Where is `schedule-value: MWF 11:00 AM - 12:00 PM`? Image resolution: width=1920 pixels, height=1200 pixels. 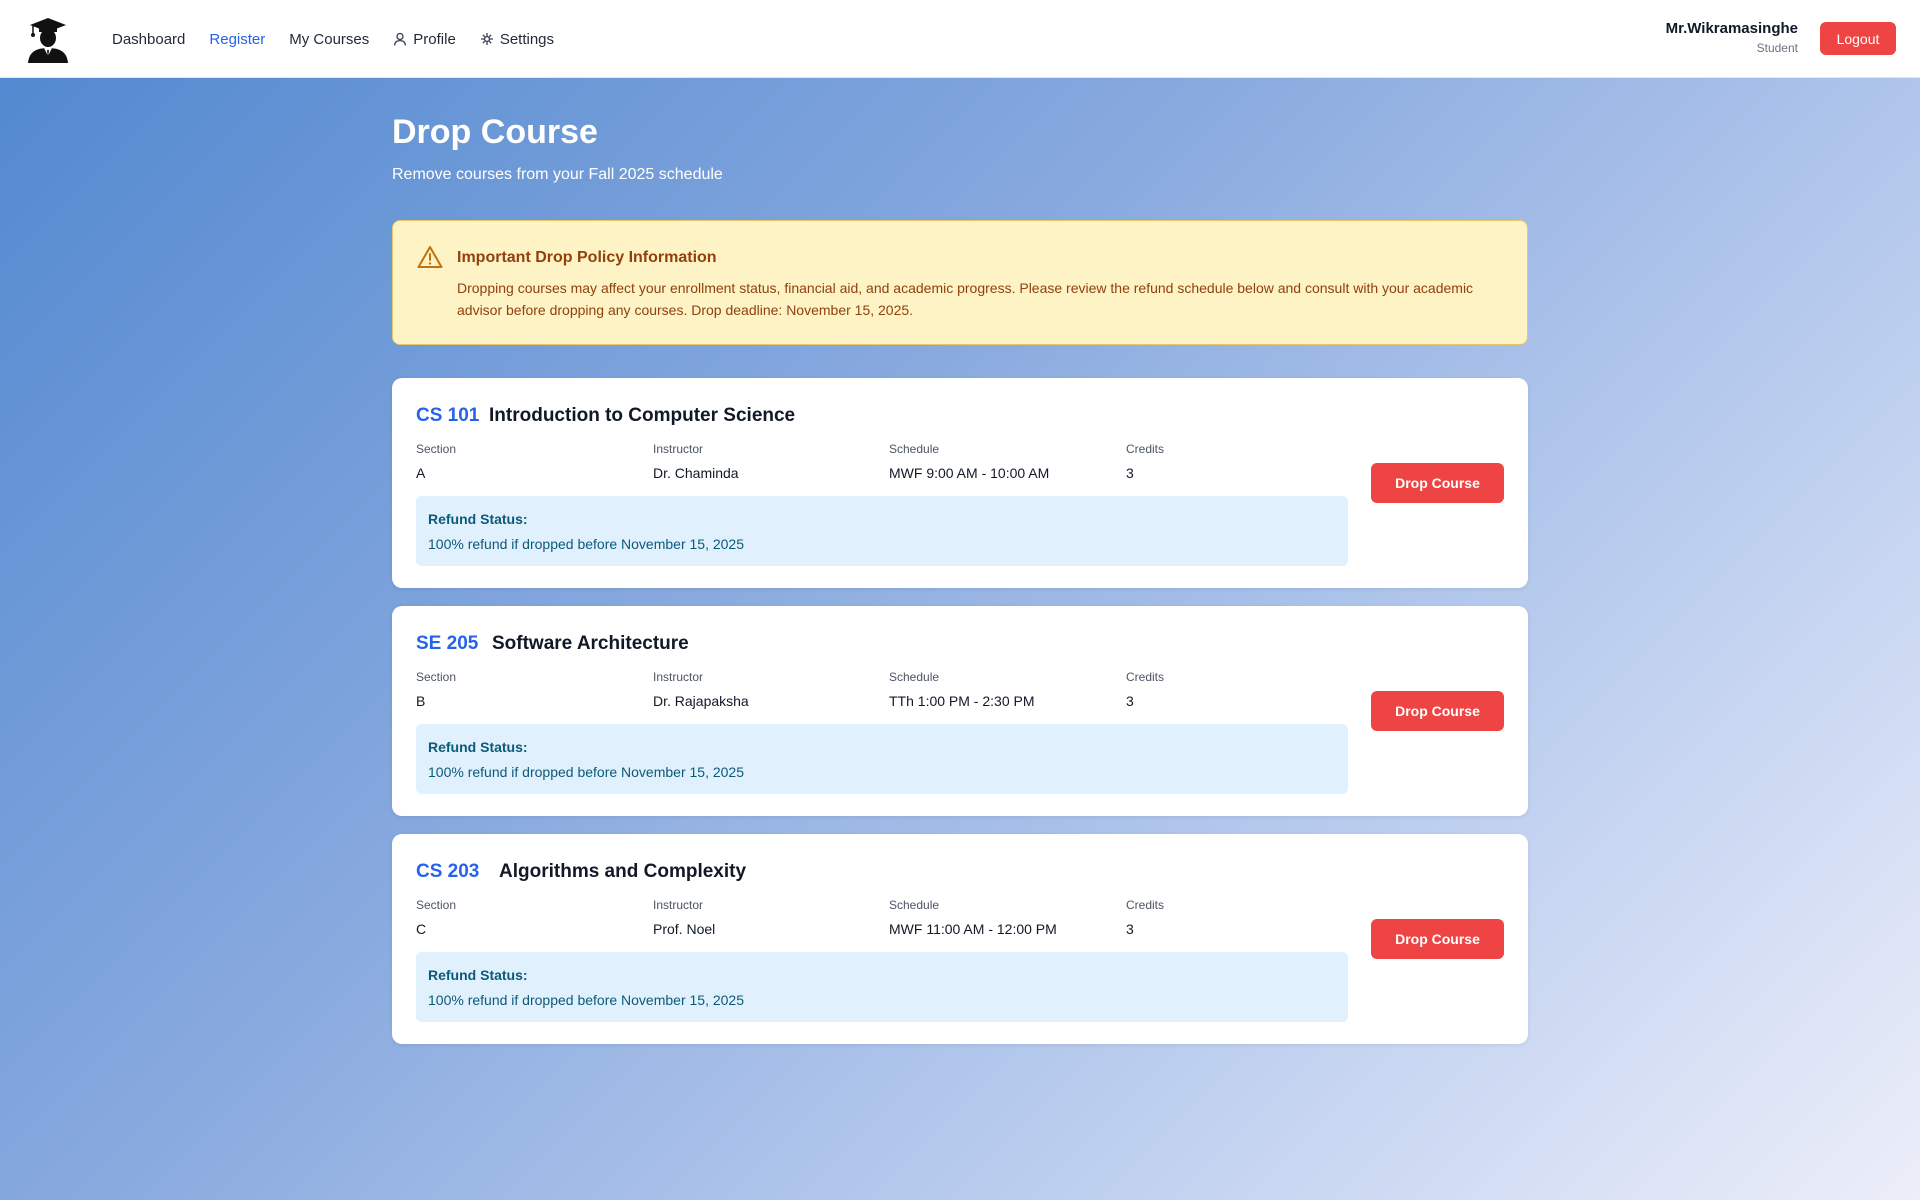 schedule-value: MWF 11:00 AM - 12:00 PM is located at coordinates (973, 929).